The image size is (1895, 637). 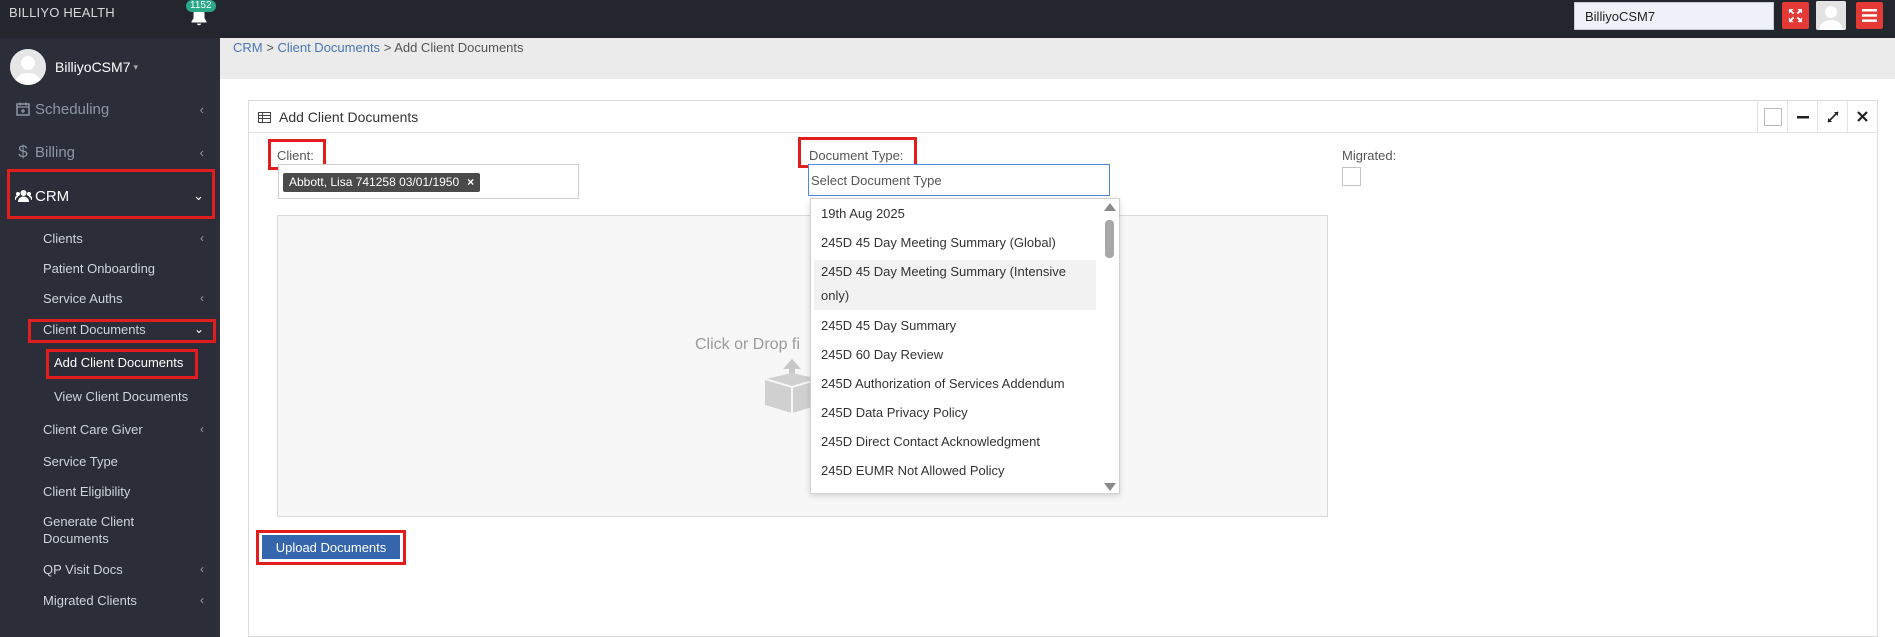 I want to click on dropdown-option: 245D 60 Day Review, so click(x=955, y=355).